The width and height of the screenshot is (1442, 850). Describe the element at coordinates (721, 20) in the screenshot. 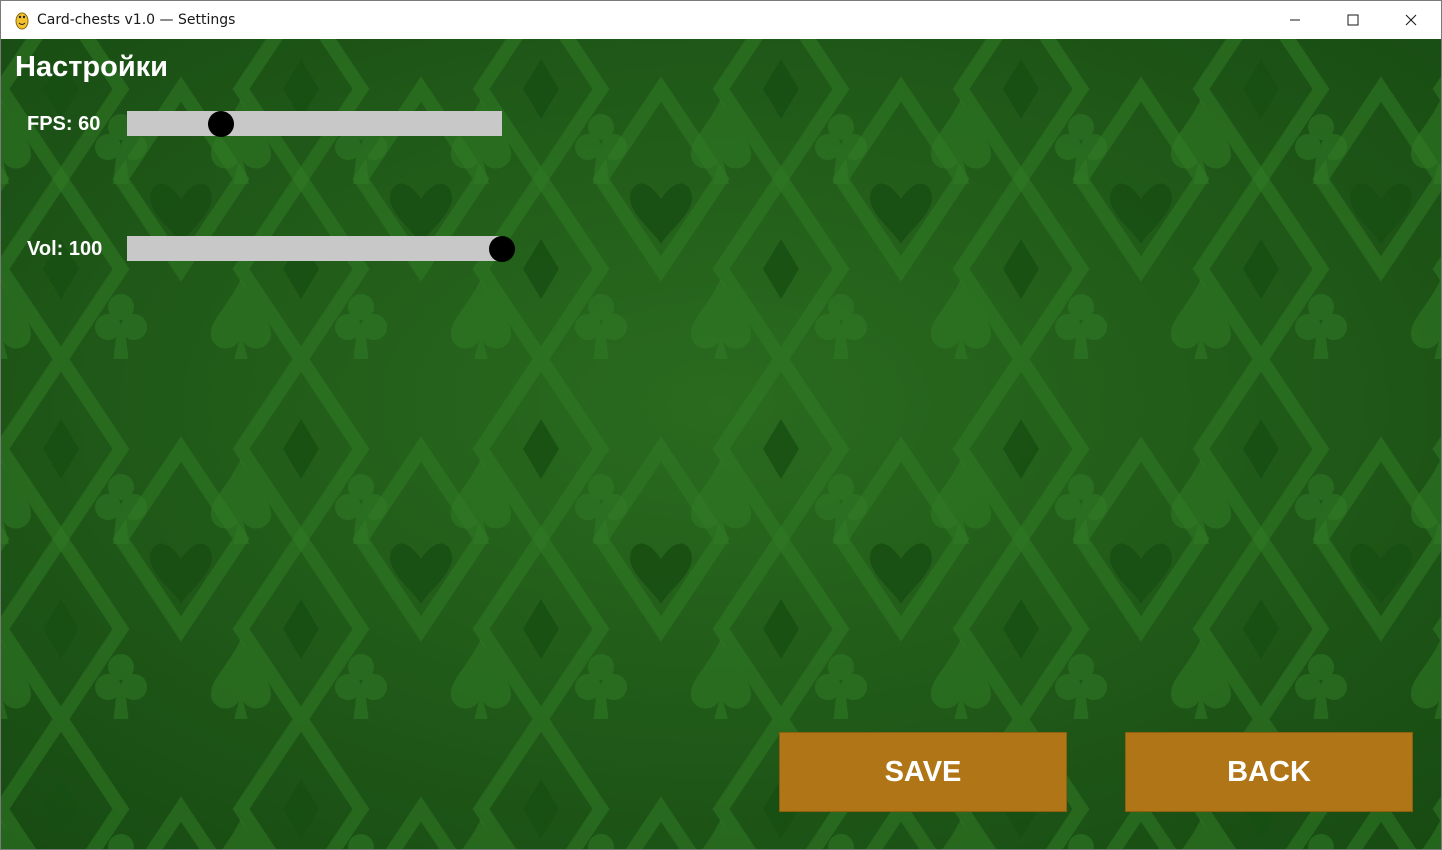

I see `title-bar: Card-chests v1.0 — Settings` at that location.